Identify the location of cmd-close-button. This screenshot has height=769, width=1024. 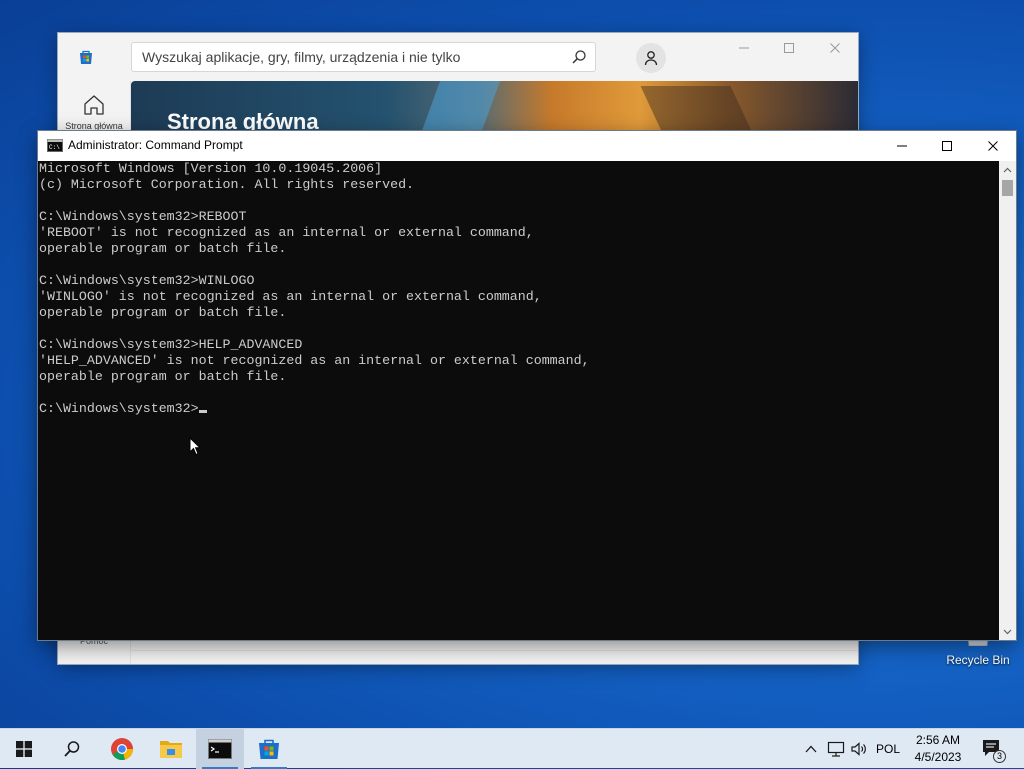
(993, 146).